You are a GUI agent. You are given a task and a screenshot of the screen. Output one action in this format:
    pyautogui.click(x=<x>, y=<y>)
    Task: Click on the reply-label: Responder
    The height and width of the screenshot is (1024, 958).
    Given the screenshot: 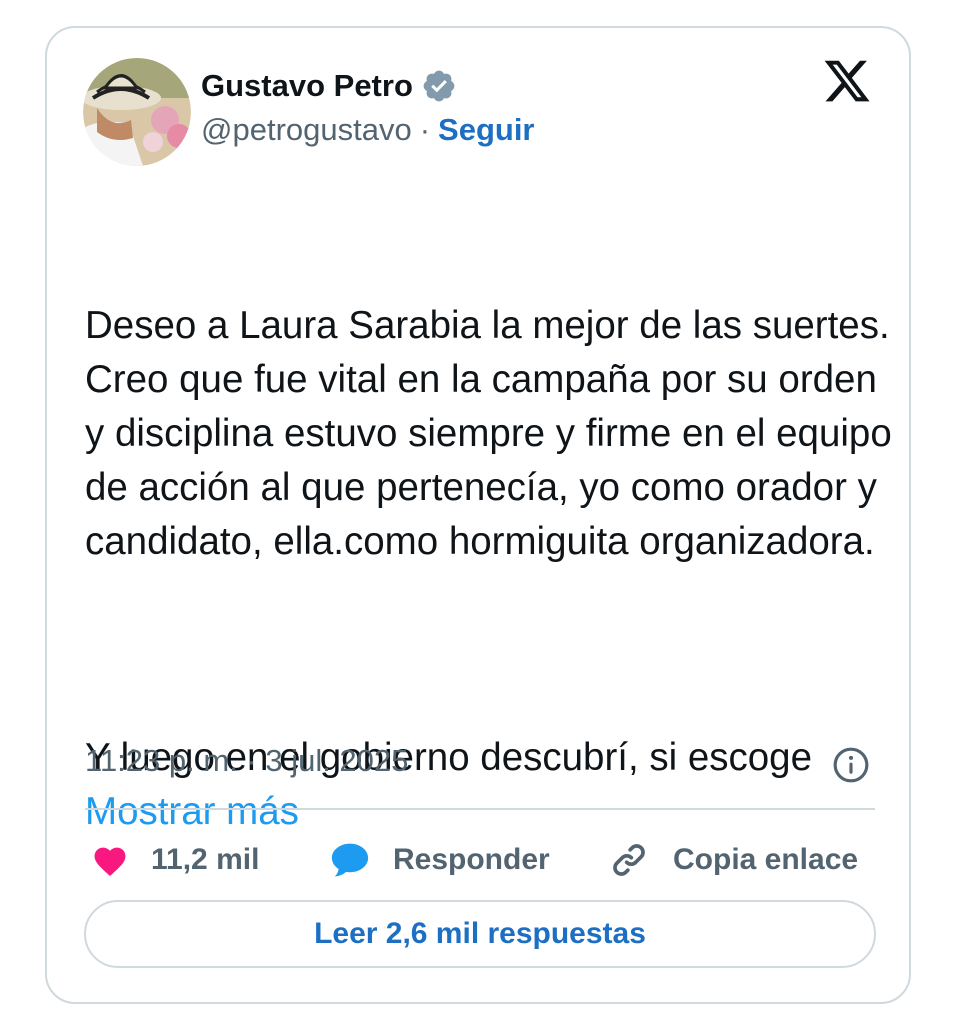 What is the action you would take?
    pyautogui.click(x=471, y=859)
    